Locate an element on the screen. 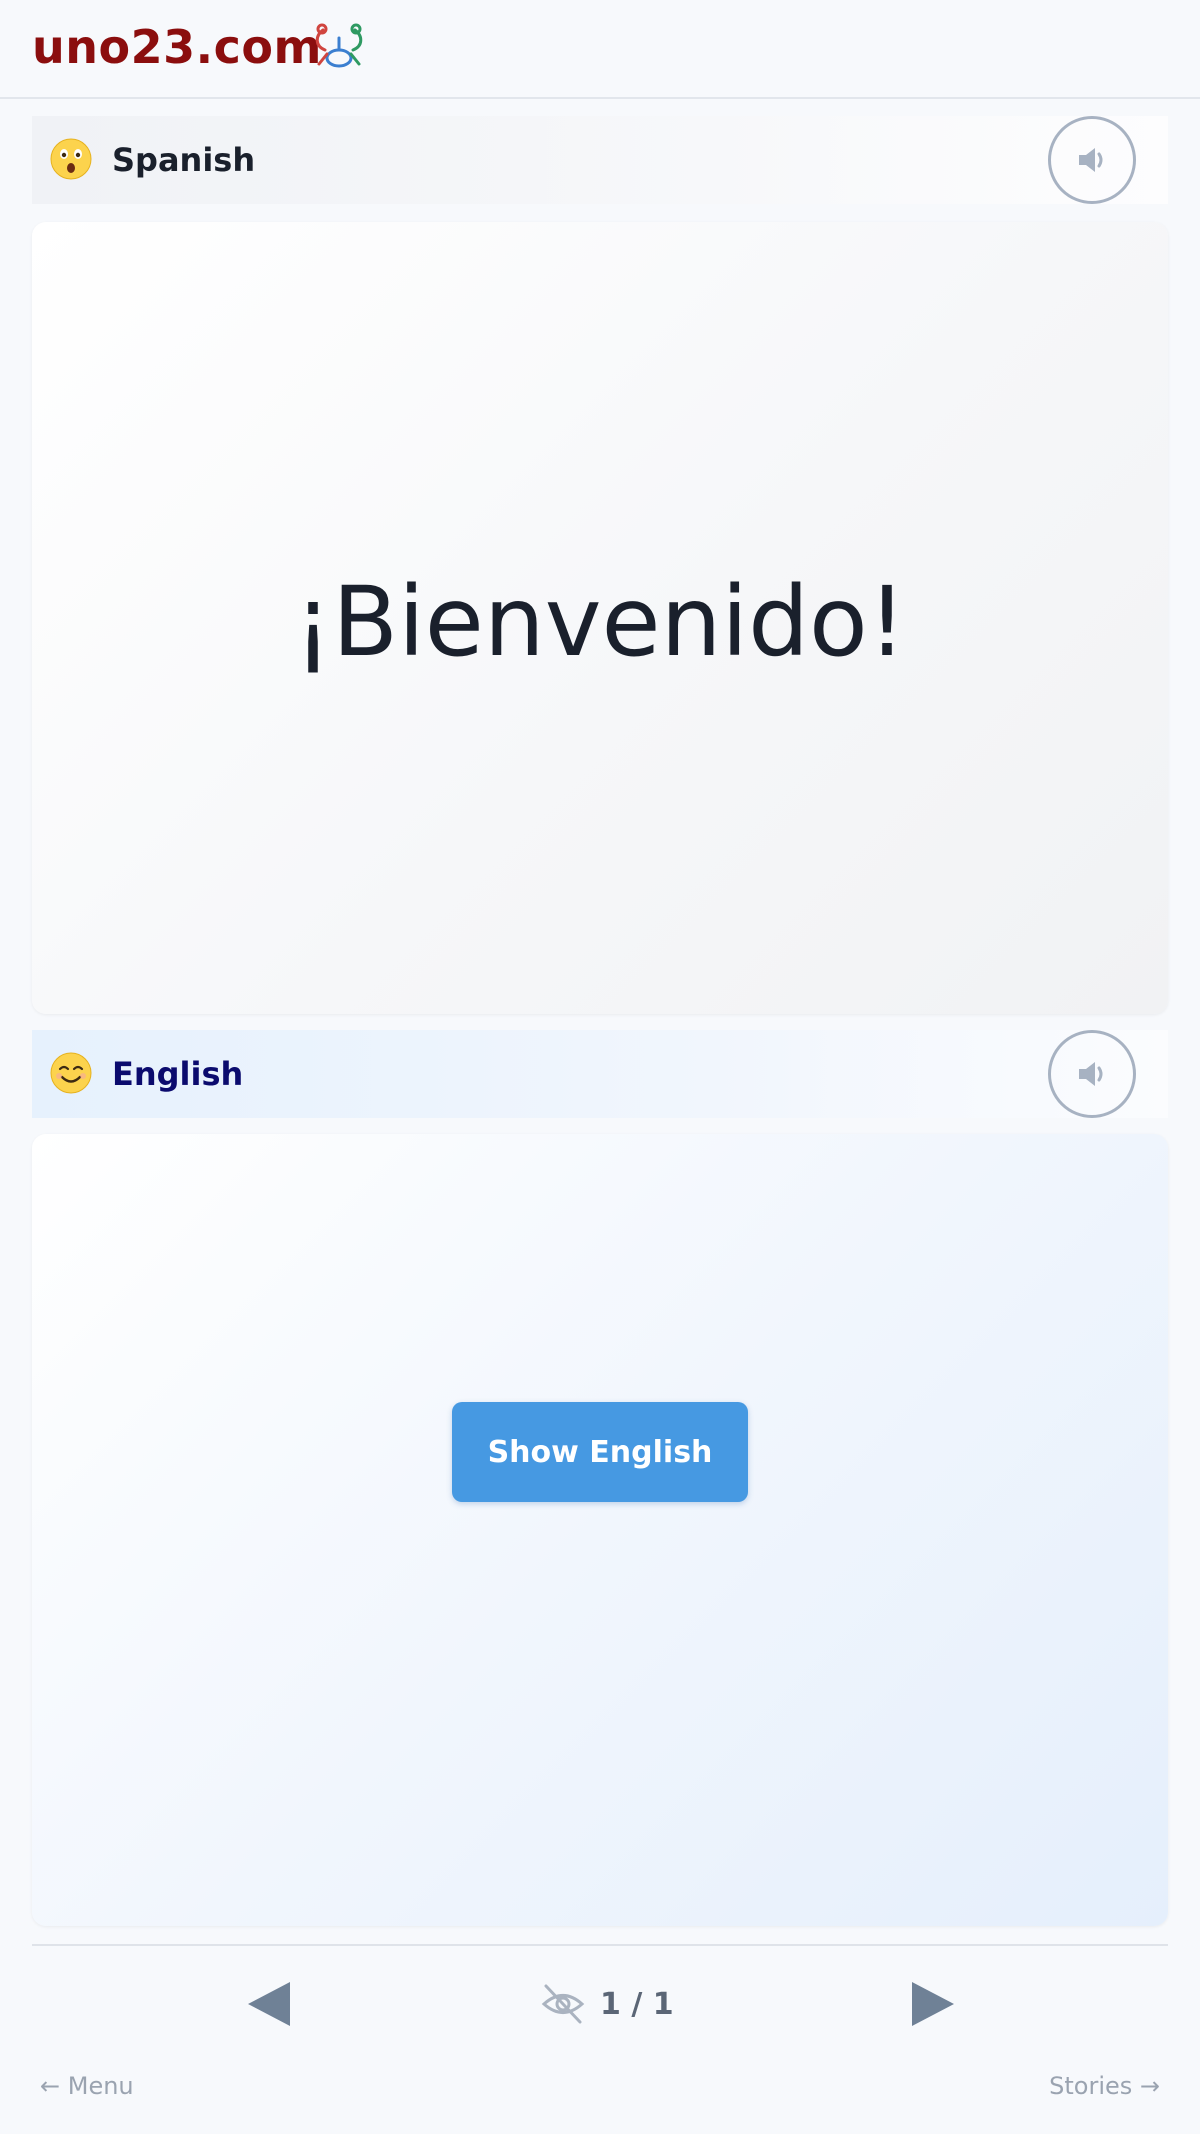 This screenshot has height=2134, width=1200. smiling-face-emoji-icon is located at coordinates (71, 1073).